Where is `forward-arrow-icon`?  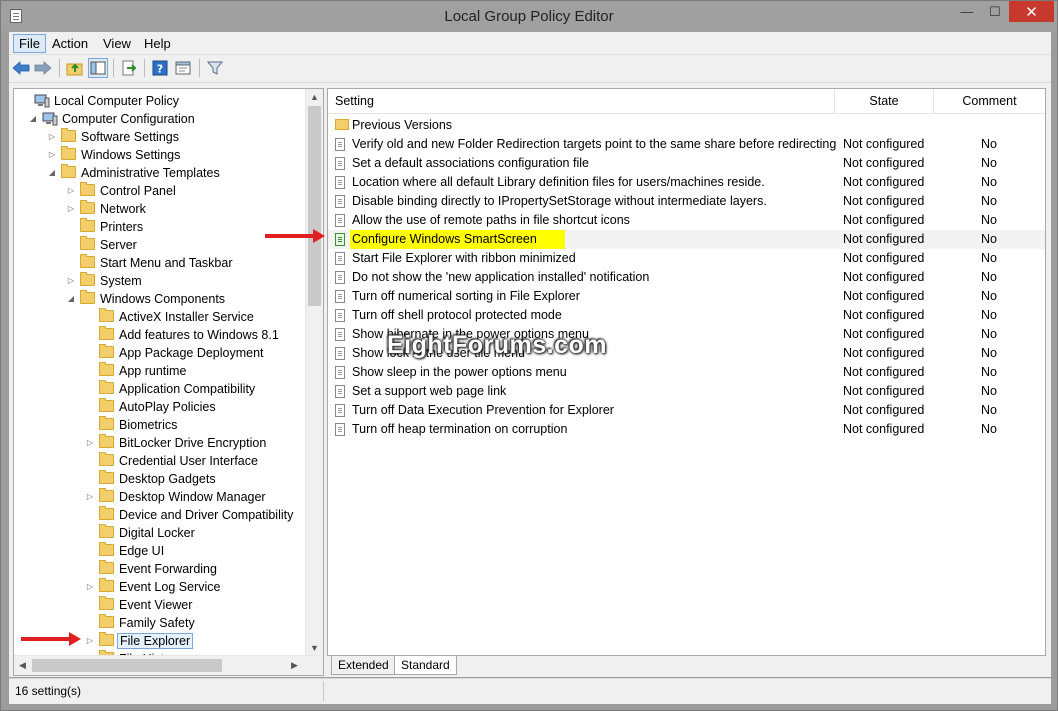
forward-arrow-icon is located at coordinates (43, 68).